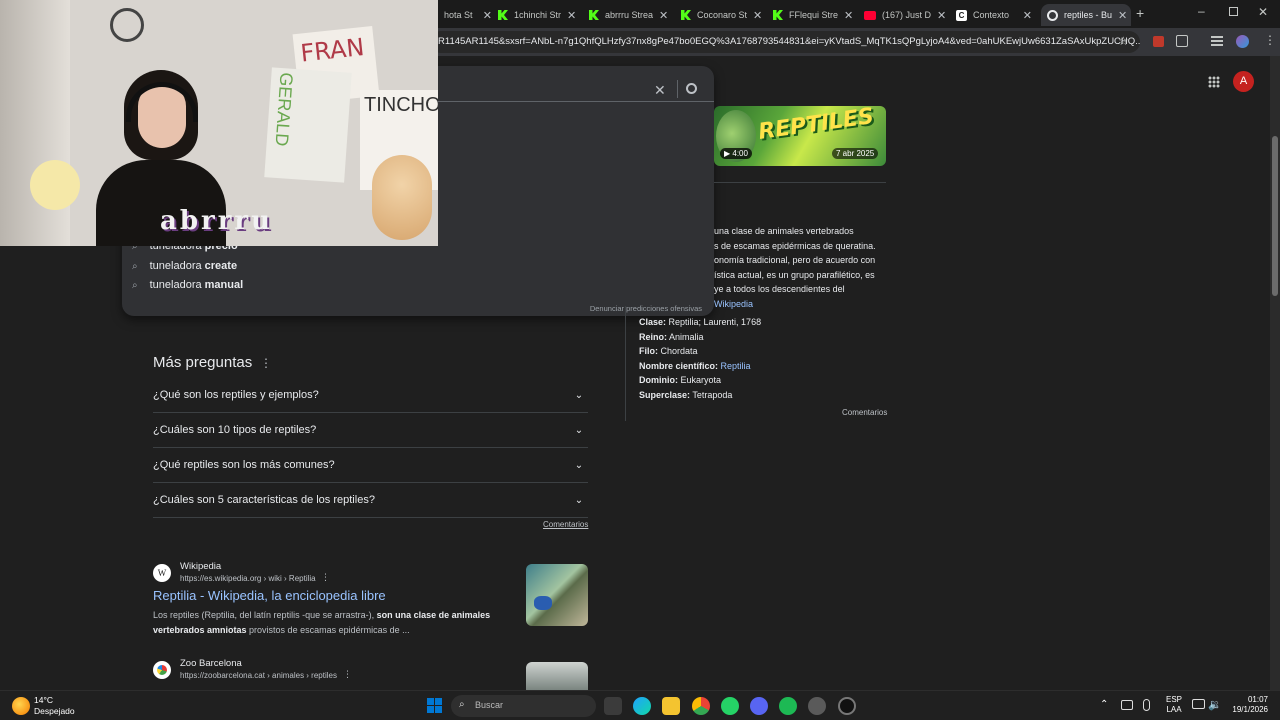  I want to click on kp-fact-row: Nombre científico: Reptilia, so click(695, 366).